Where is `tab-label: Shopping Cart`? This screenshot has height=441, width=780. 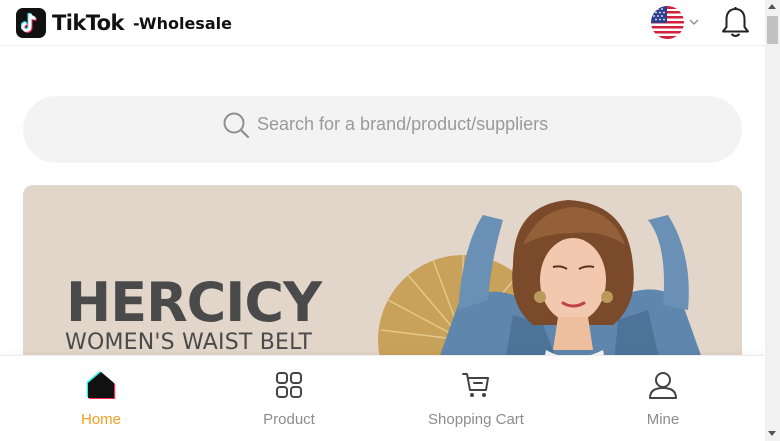
tab-label: Shopping Cart is located at coordinates (476, 419).